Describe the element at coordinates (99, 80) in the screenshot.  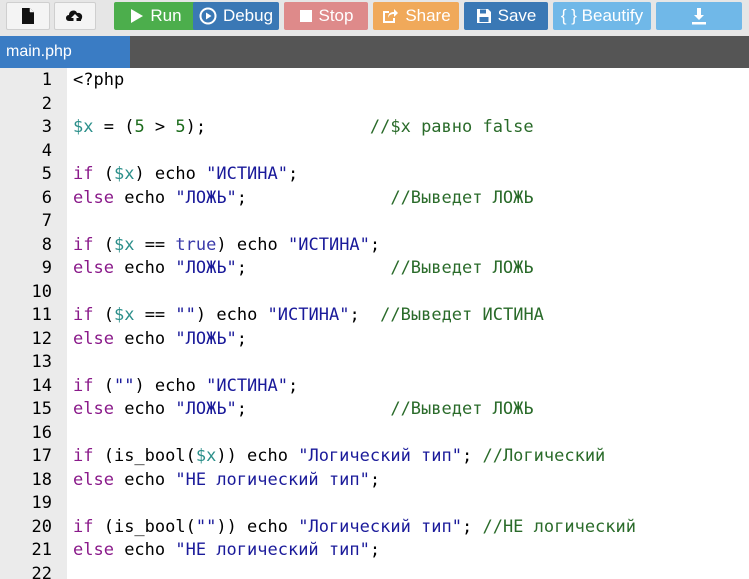
I see `code-token: <?php` at that location.